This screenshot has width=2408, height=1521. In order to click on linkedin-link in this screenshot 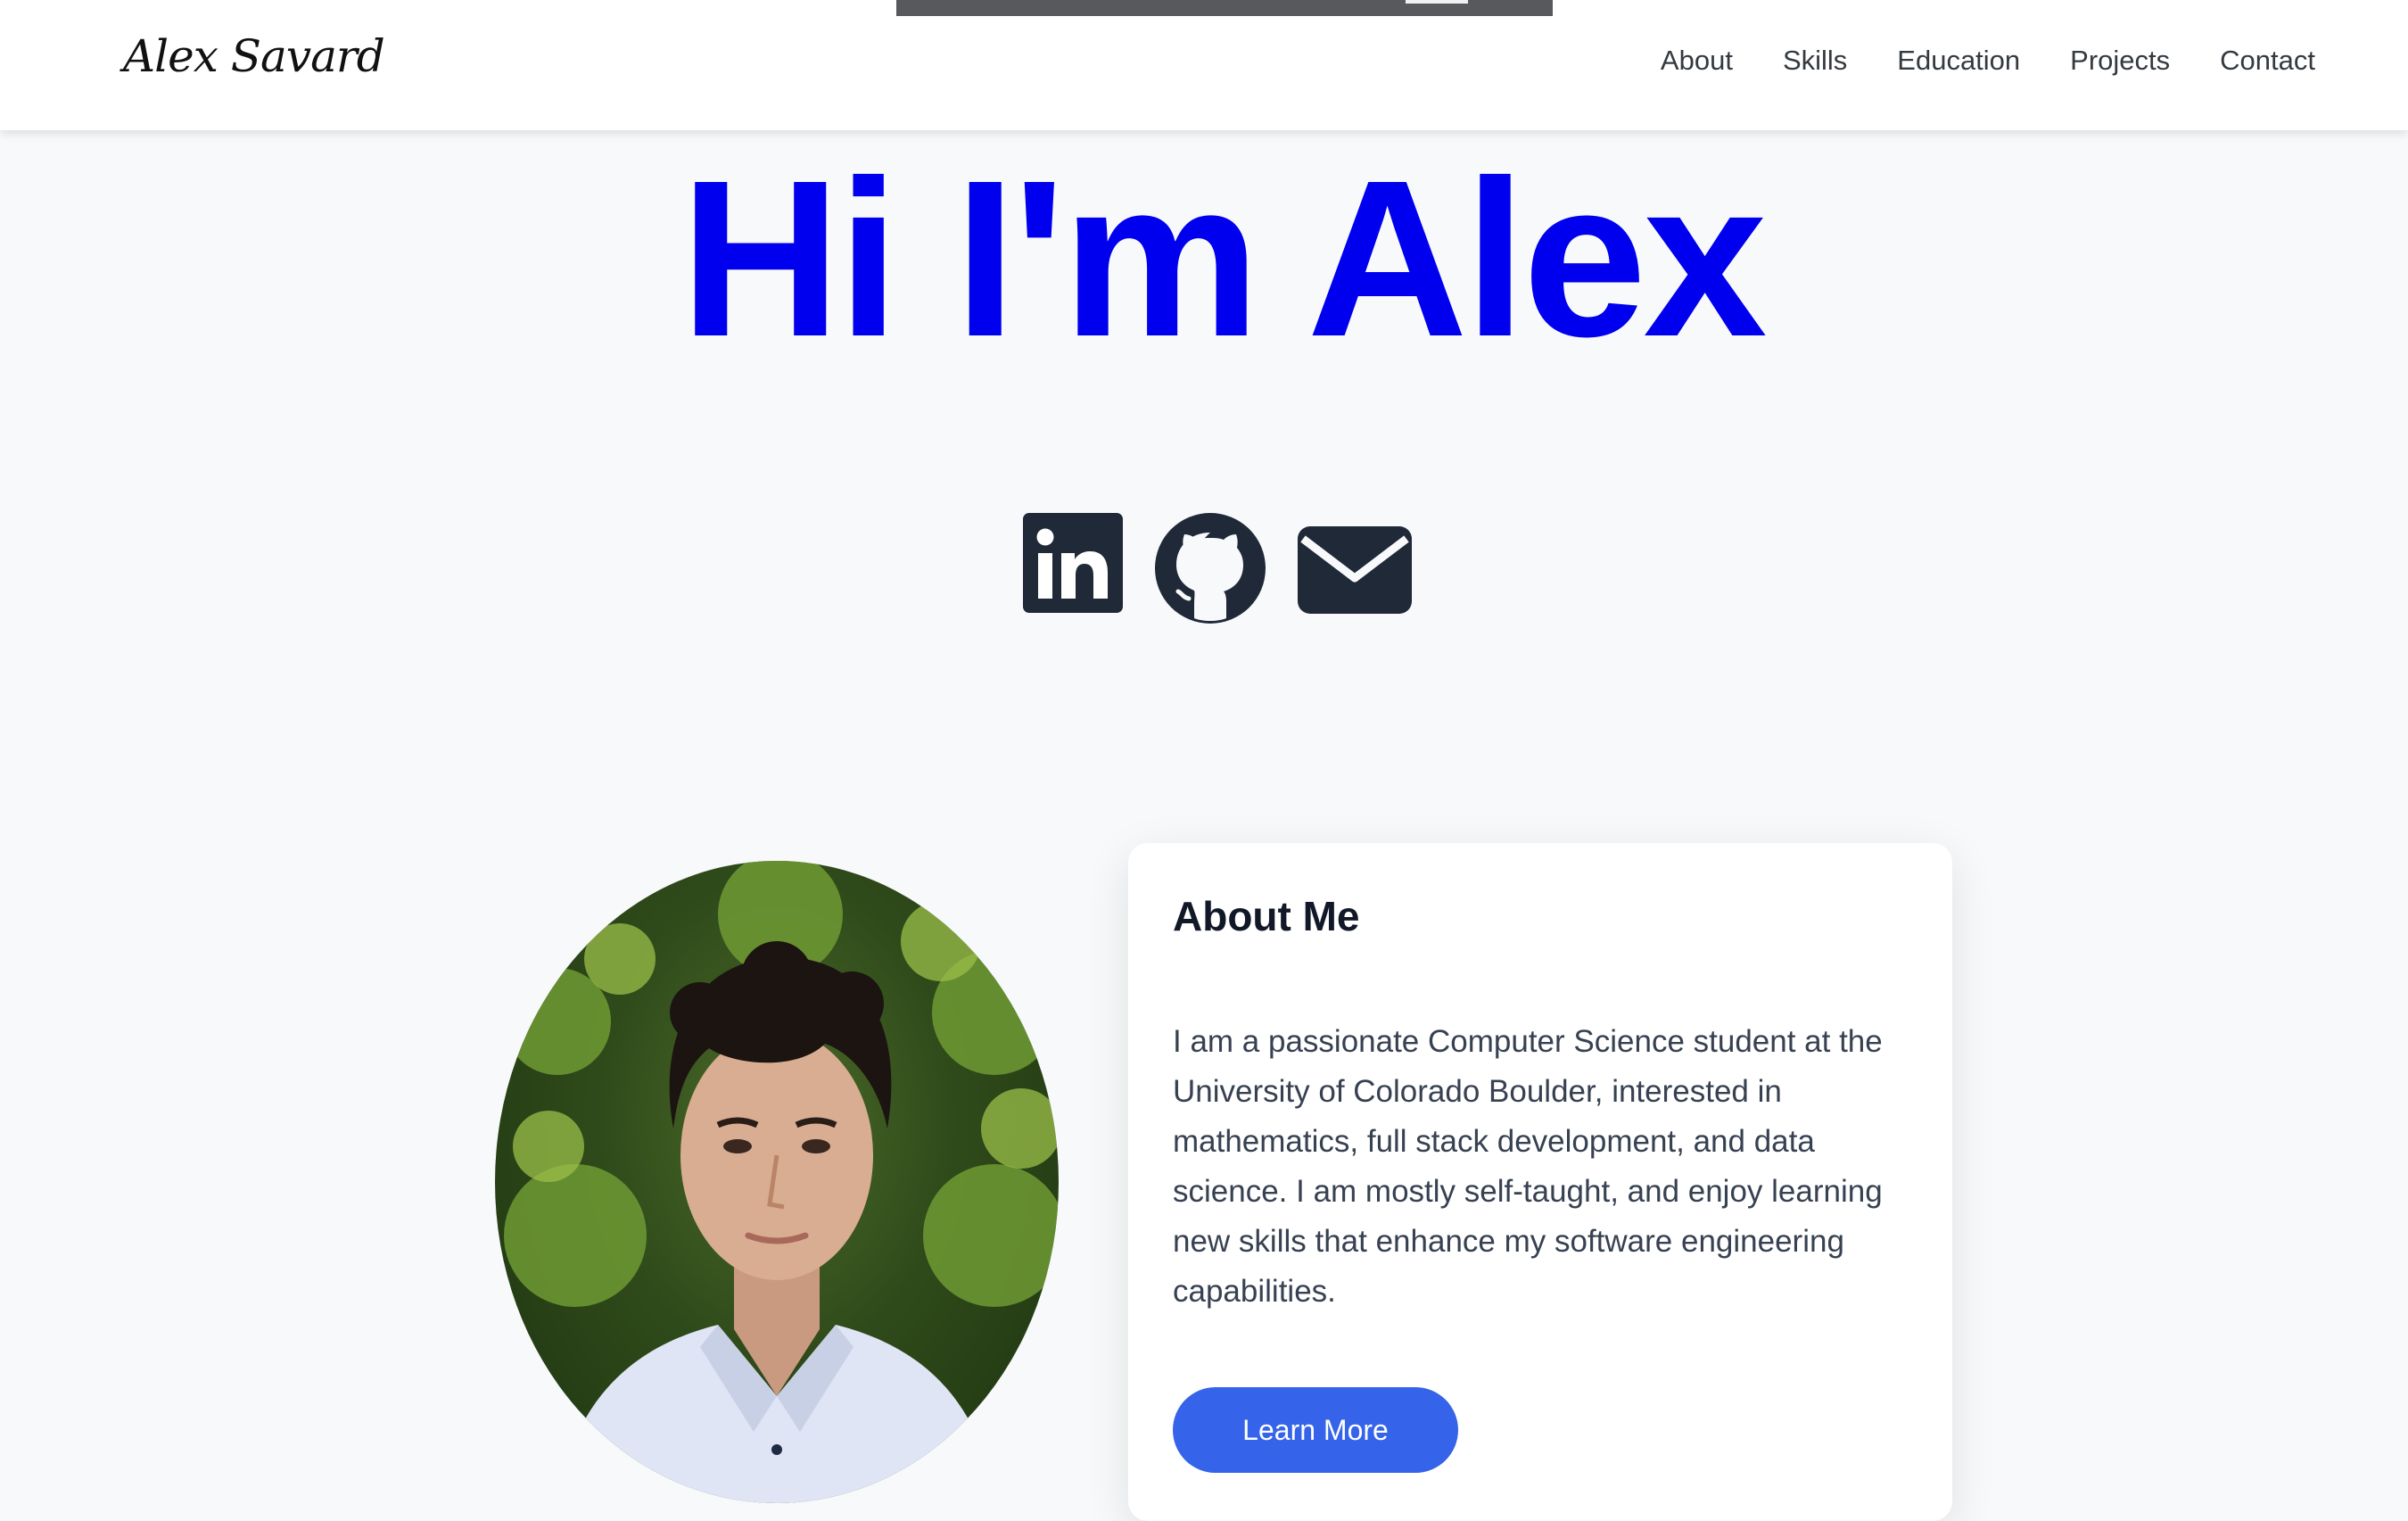, I will do `click(1073, 571)`.